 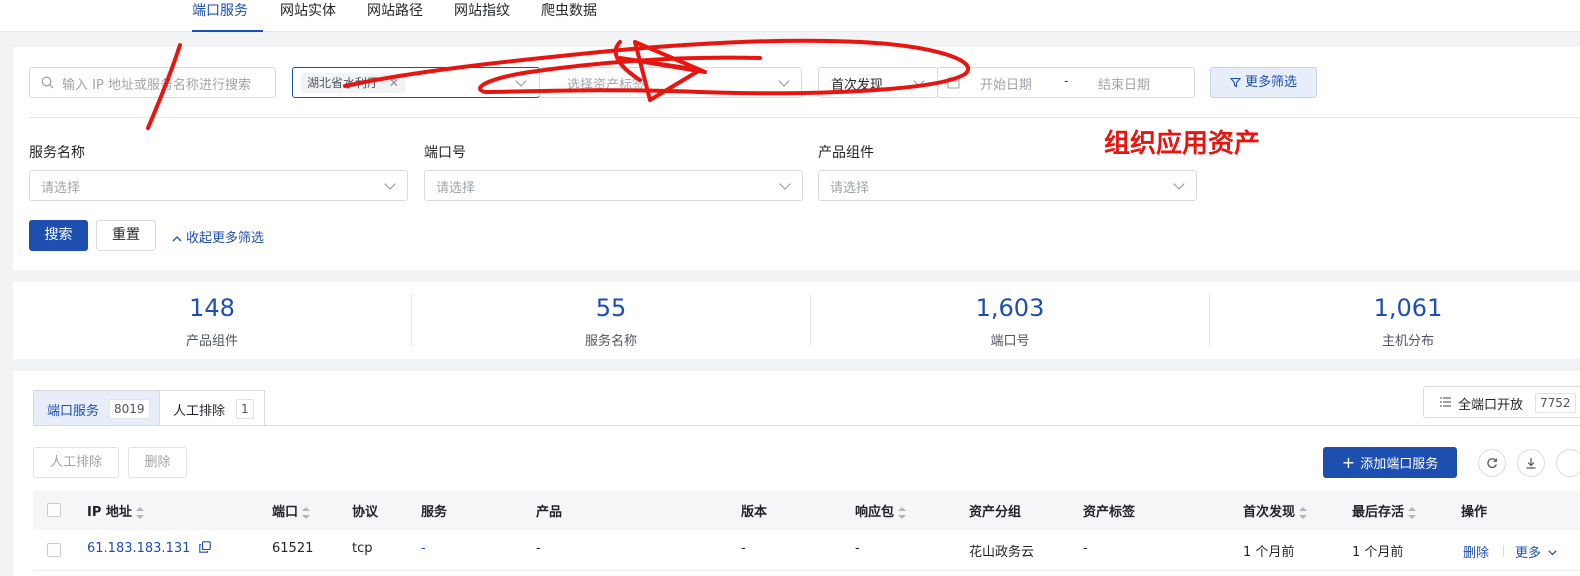 I want to click on column-asset-group: 资产分组, so click(x=995, y=512).